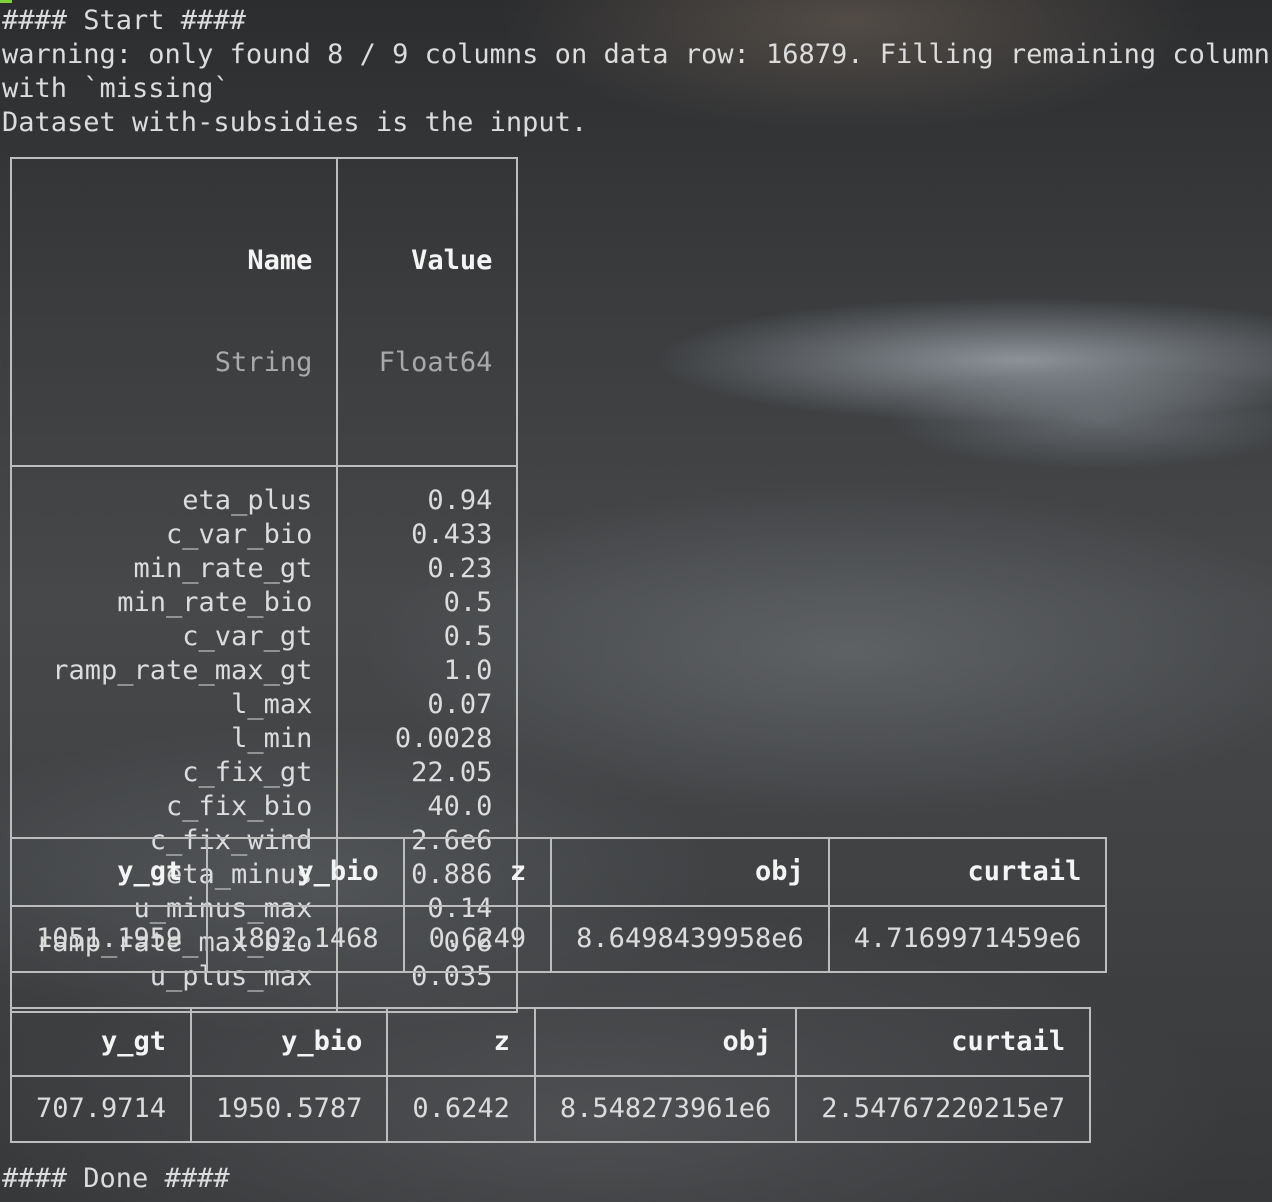 This screenshot has width=1272, height=1202. I want to click on prompt-indicator, so click(6, 1).